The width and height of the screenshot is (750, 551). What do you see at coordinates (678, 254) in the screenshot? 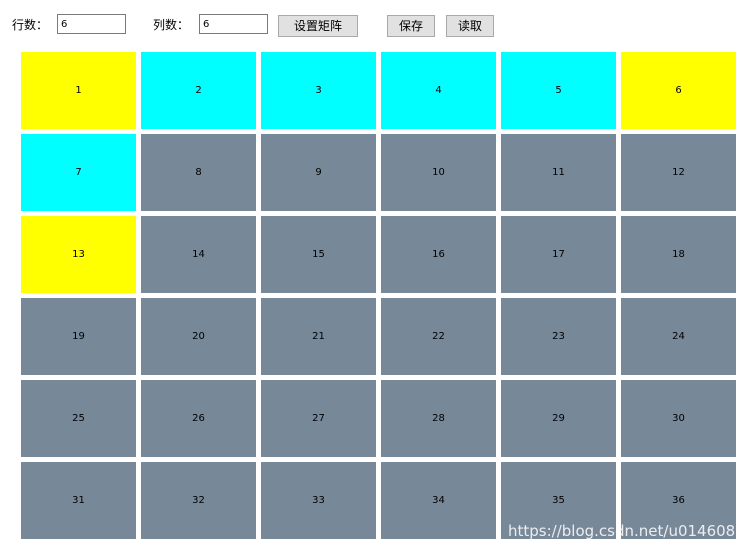
I see `matrix-cell: 18` at bounding box center [678, 254].